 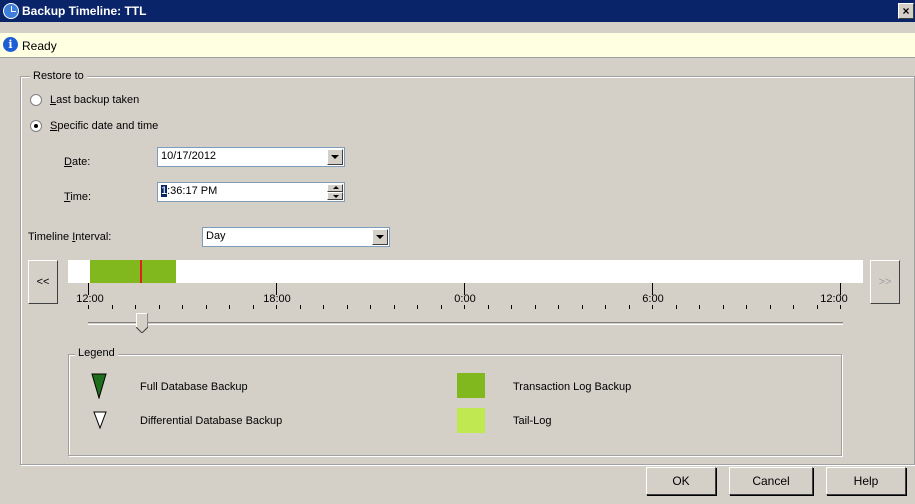 I want to click on date-dropdown-button, so click(x=335, y=157).